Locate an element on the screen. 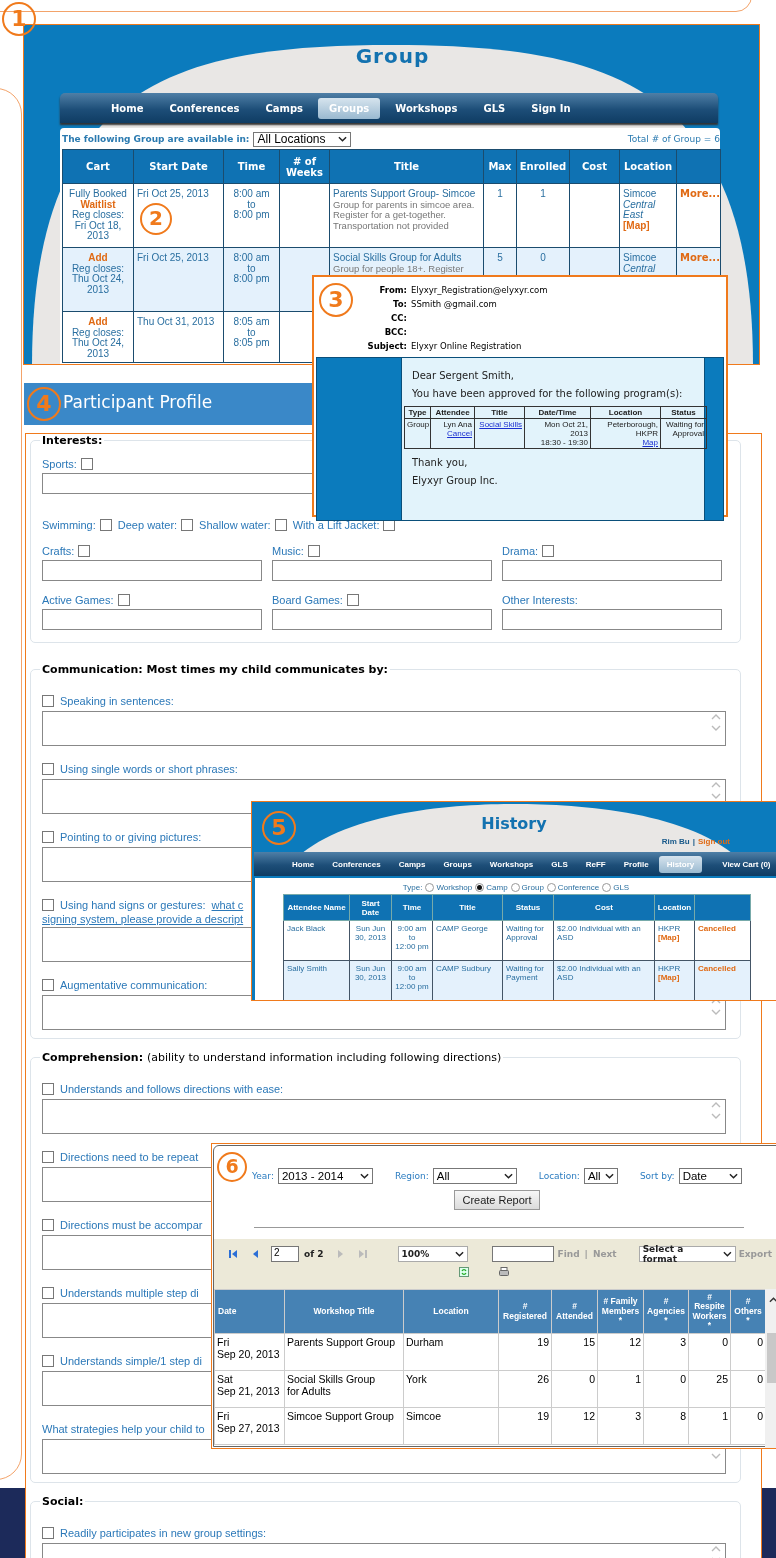  nav-tab: Sign In is located at coordinates (551, 108).